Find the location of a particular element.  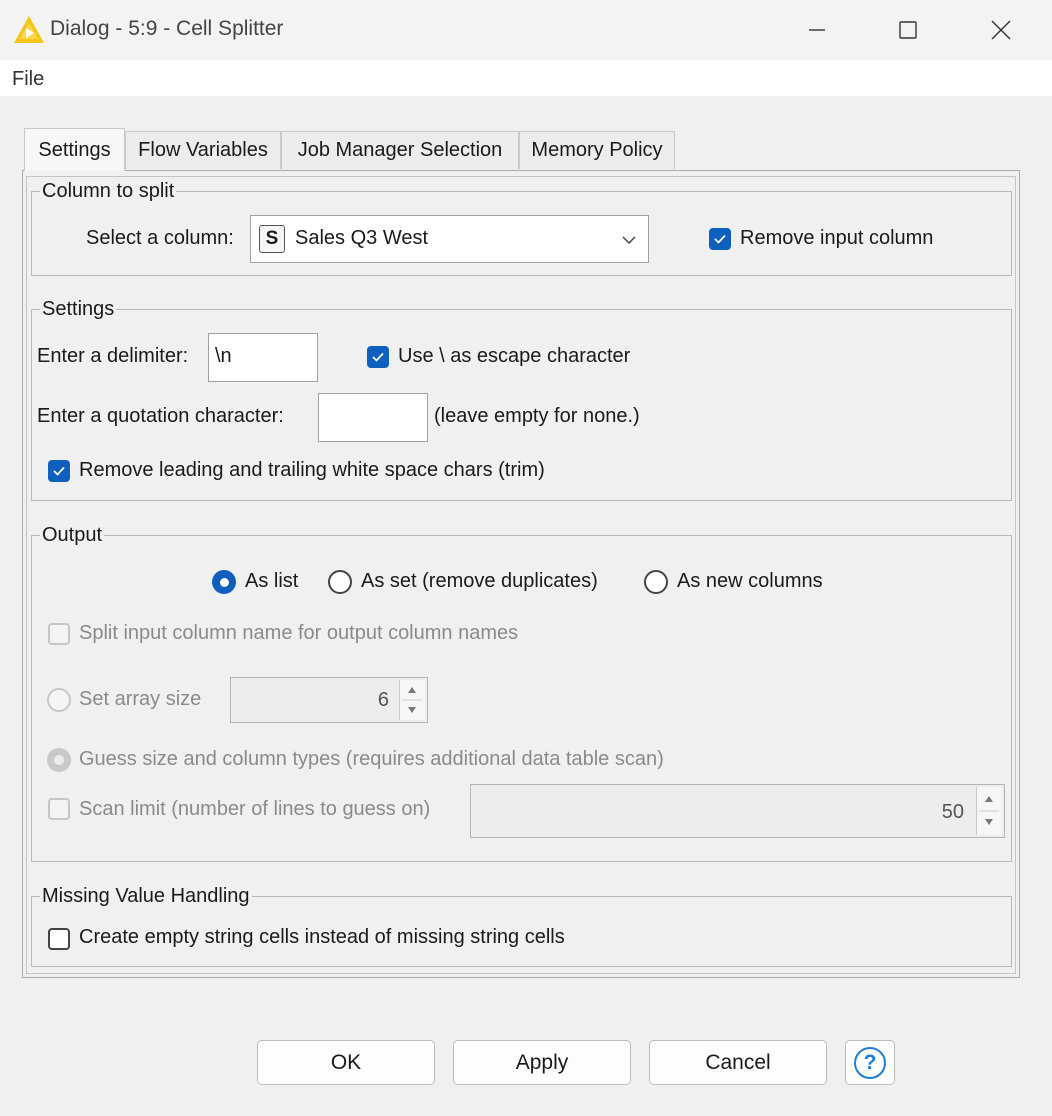

maximize-button is located at coordinates (908, 30).